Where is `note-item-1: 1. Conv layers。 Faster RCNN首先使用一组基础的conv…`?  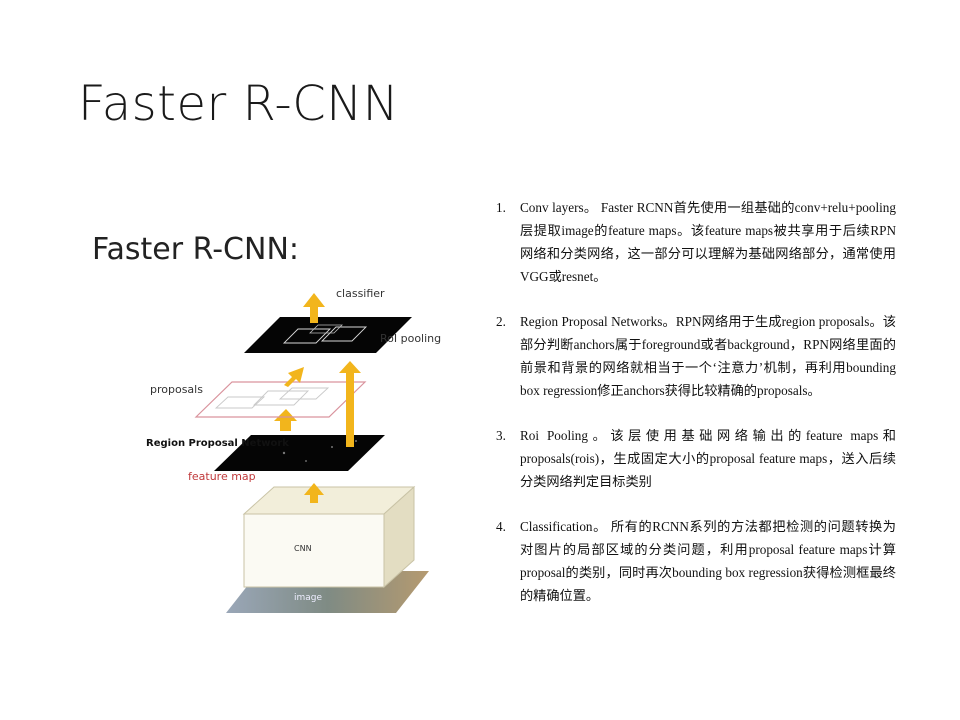 note-item-1: 1. Conv layers。 Faster RCNN首先使用一组基础的conv… is located at coordinates (696, 242).